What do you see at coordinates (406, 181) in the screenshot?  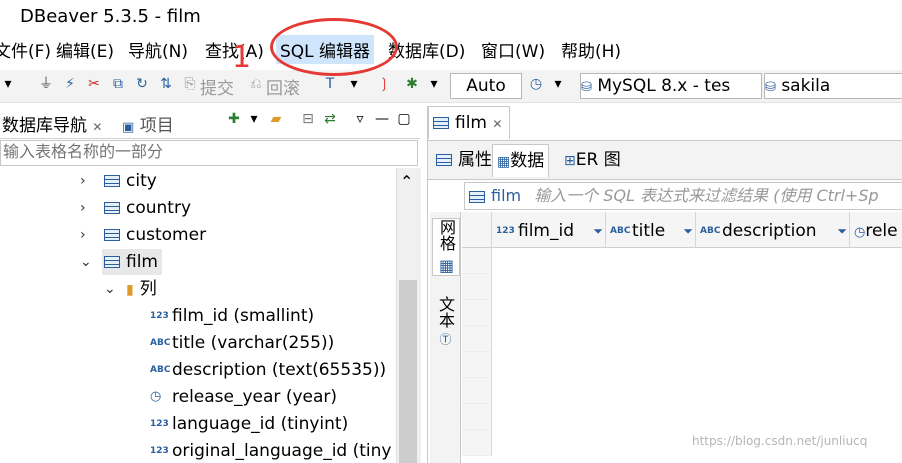 I see `scroll-up-icon: ⌃` at bounding box center [406, 181].